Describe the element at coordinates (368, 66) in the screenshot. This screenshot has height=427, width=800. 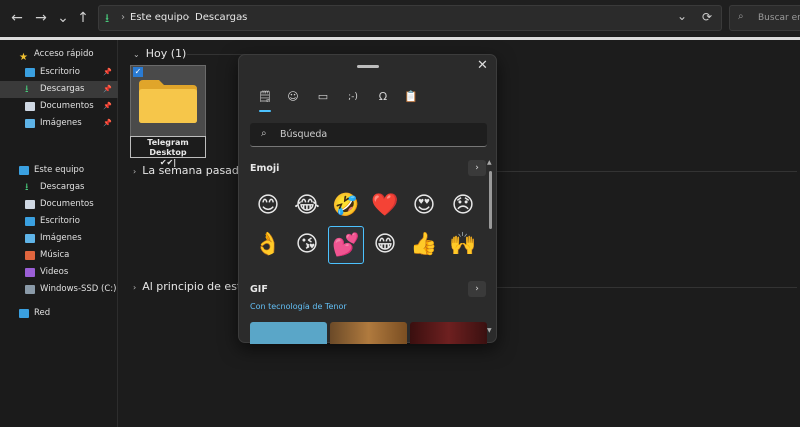
I see `drag-handle` at that location.